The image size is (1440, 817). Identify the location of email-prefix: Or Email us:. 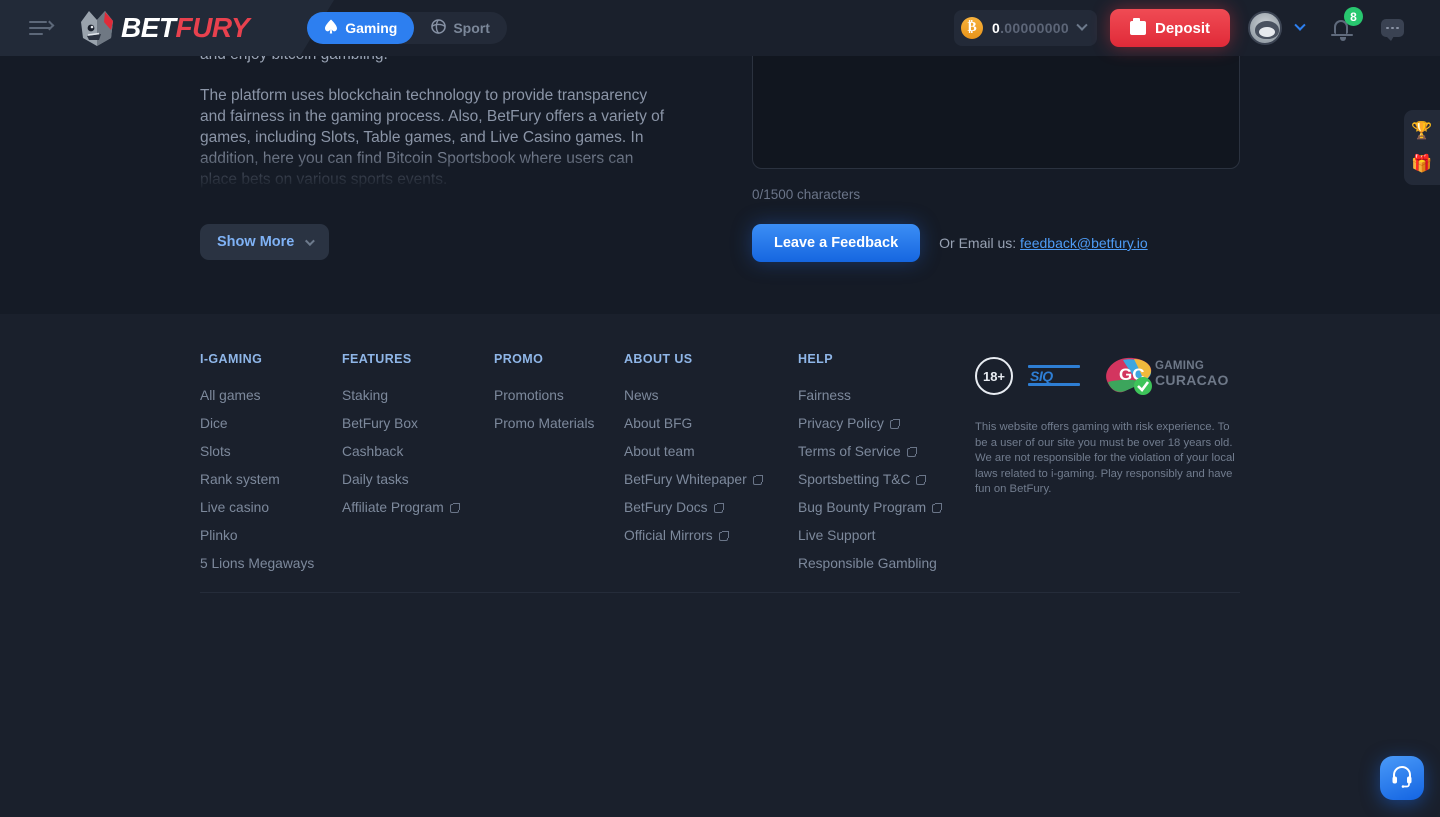
(978, 243).